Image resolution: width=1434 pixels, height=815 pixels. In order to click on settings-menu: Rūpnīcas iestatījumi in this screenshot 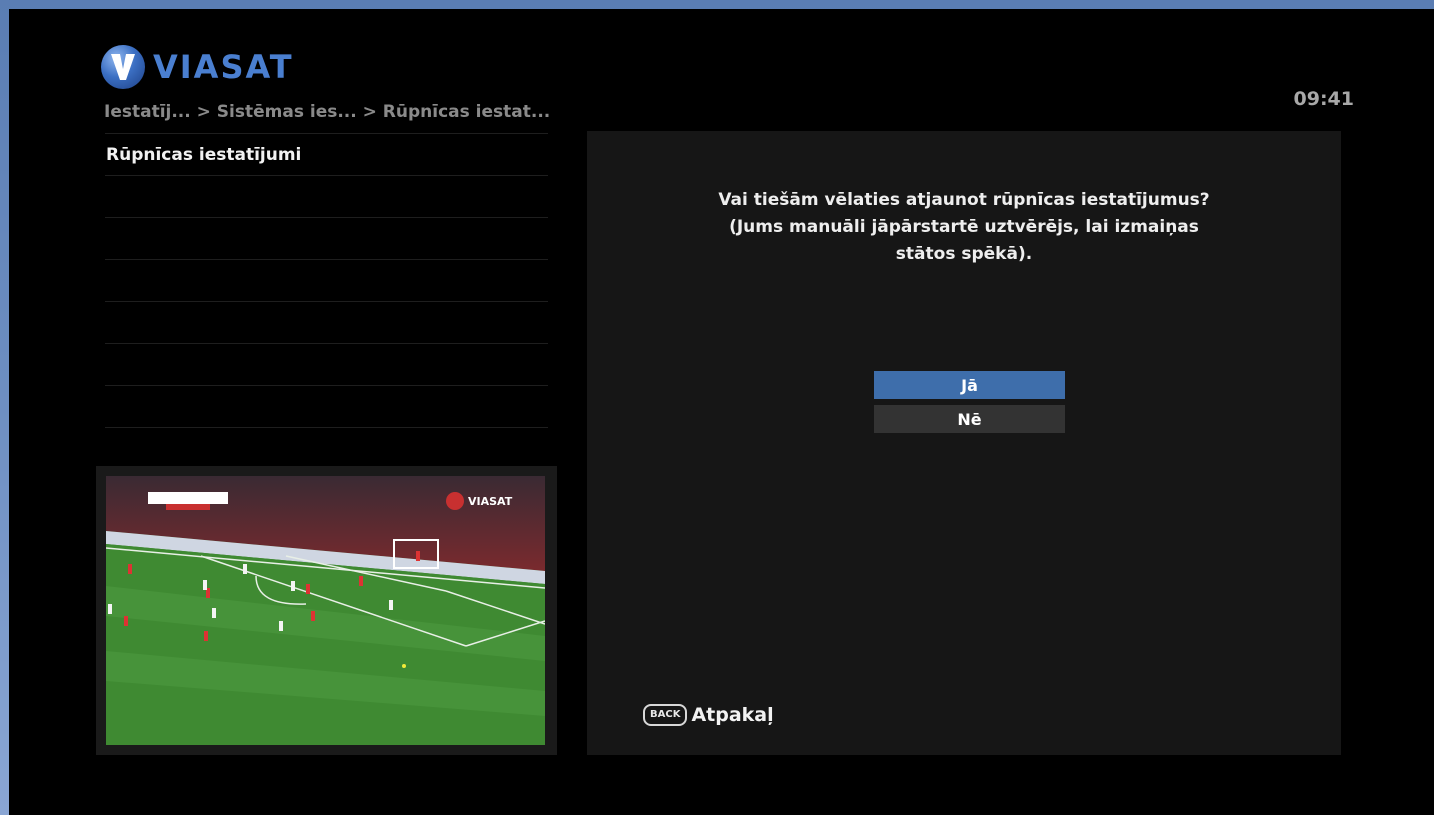, I will do `click(326, 280)`.